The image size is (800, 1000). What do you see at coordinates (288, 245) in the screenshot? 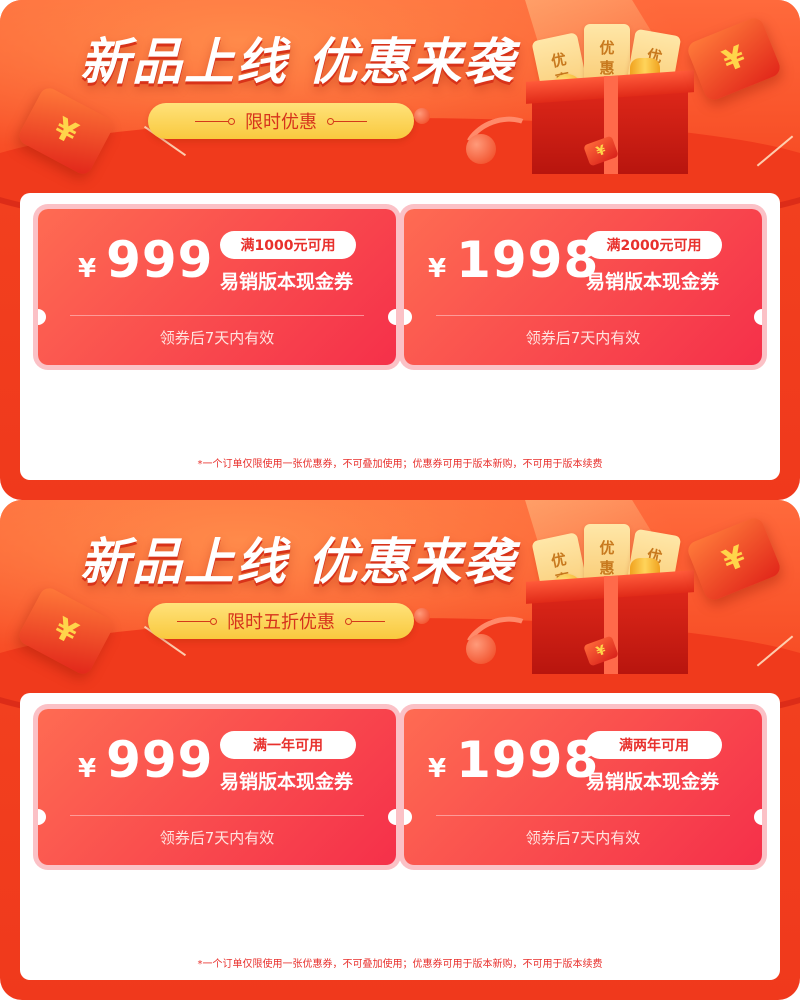
I see `coupon-condition: 满1000元可用` at bounding box center [288, 245].